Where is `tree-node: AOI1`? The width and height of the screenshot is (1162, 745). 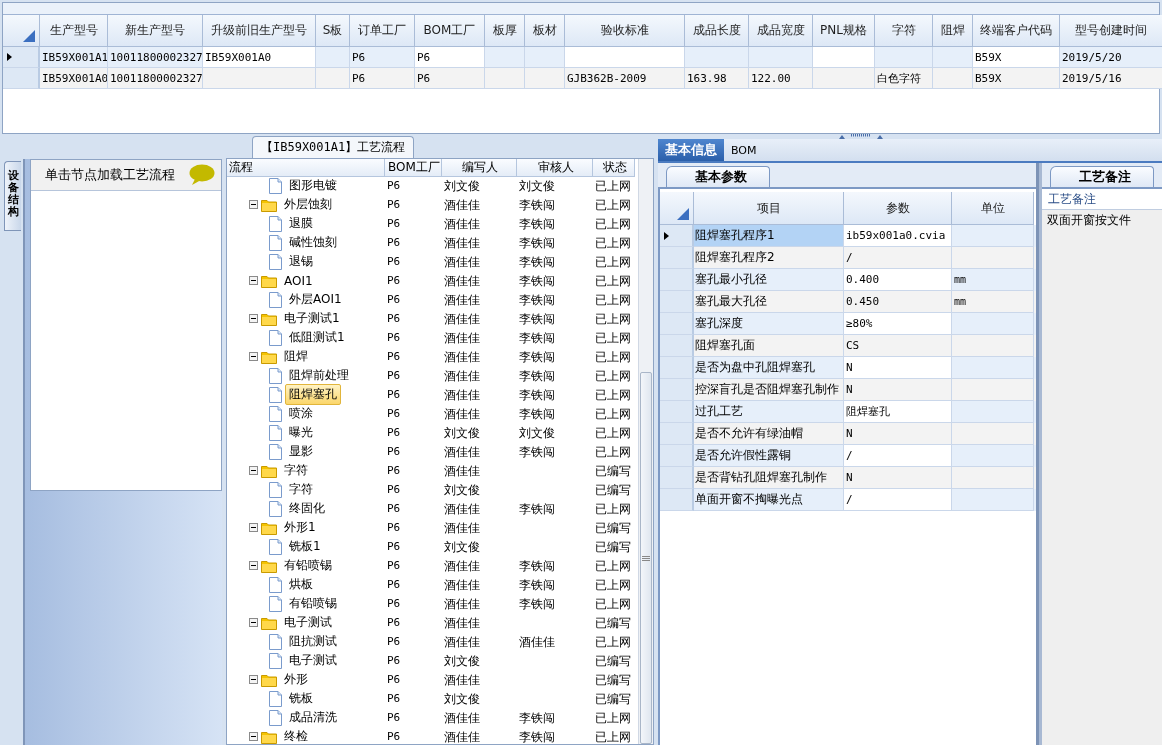
tree-node: AOI1 is located at coordinates (298, 280).